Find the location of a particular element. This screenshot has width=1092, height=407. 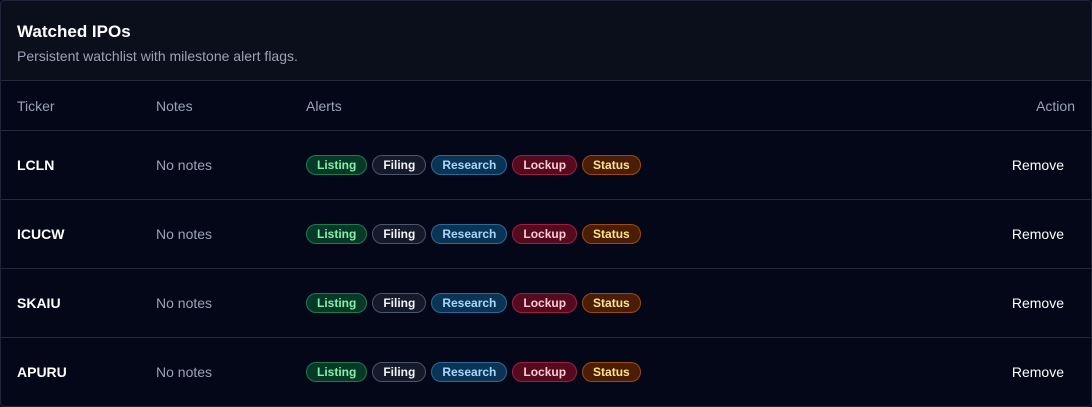

ticker-cell: LCLN is located at coordinates (78, 165).